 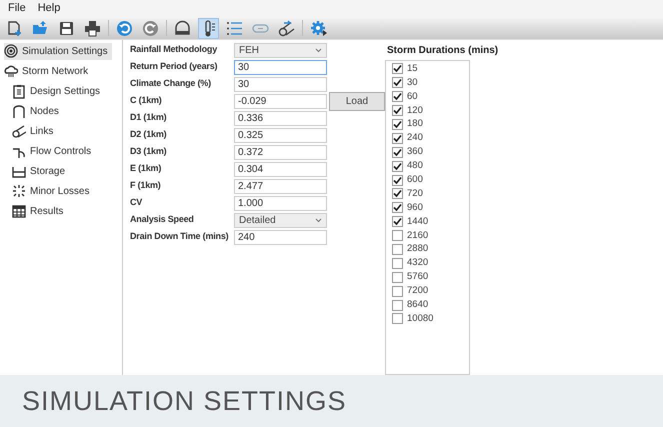 I want to click on target-icon, so click(x=11, y=51).